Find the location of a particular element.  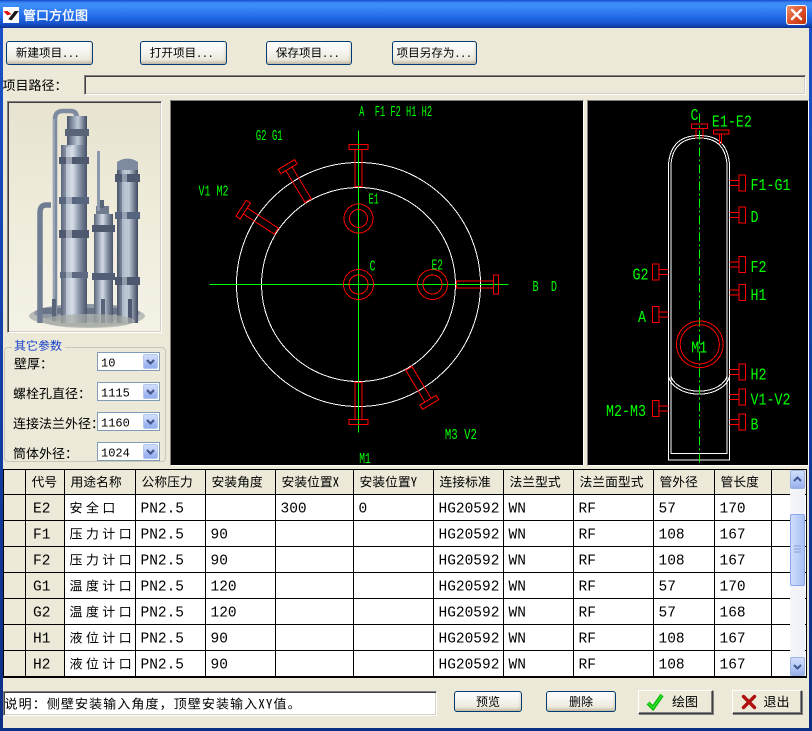

svg-text: 300 is located at coordinates (294, 510).